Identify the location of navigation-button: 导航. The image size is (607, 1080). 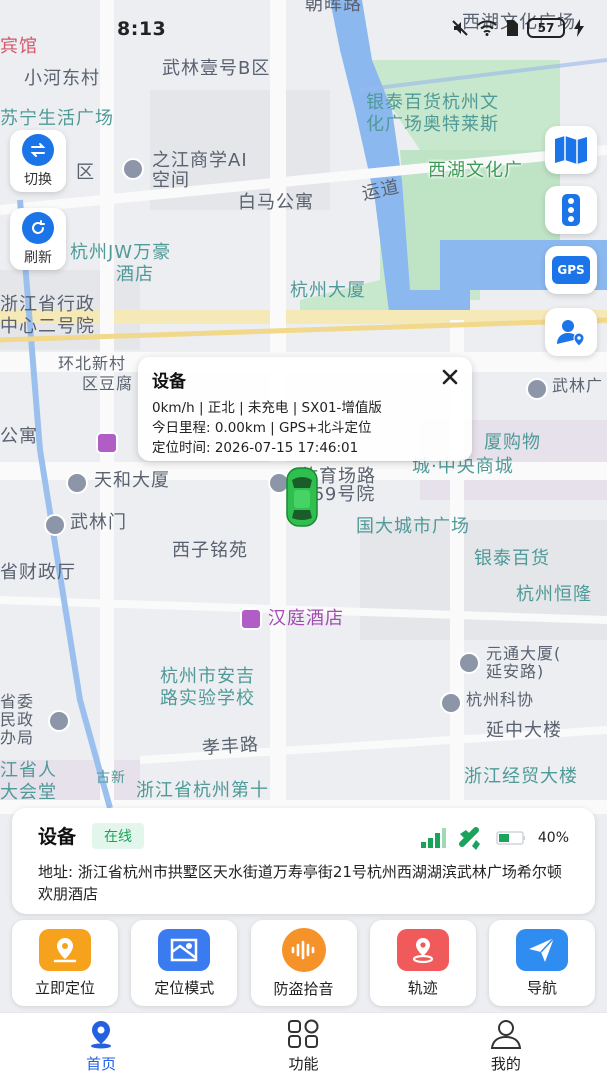
(542, 963).